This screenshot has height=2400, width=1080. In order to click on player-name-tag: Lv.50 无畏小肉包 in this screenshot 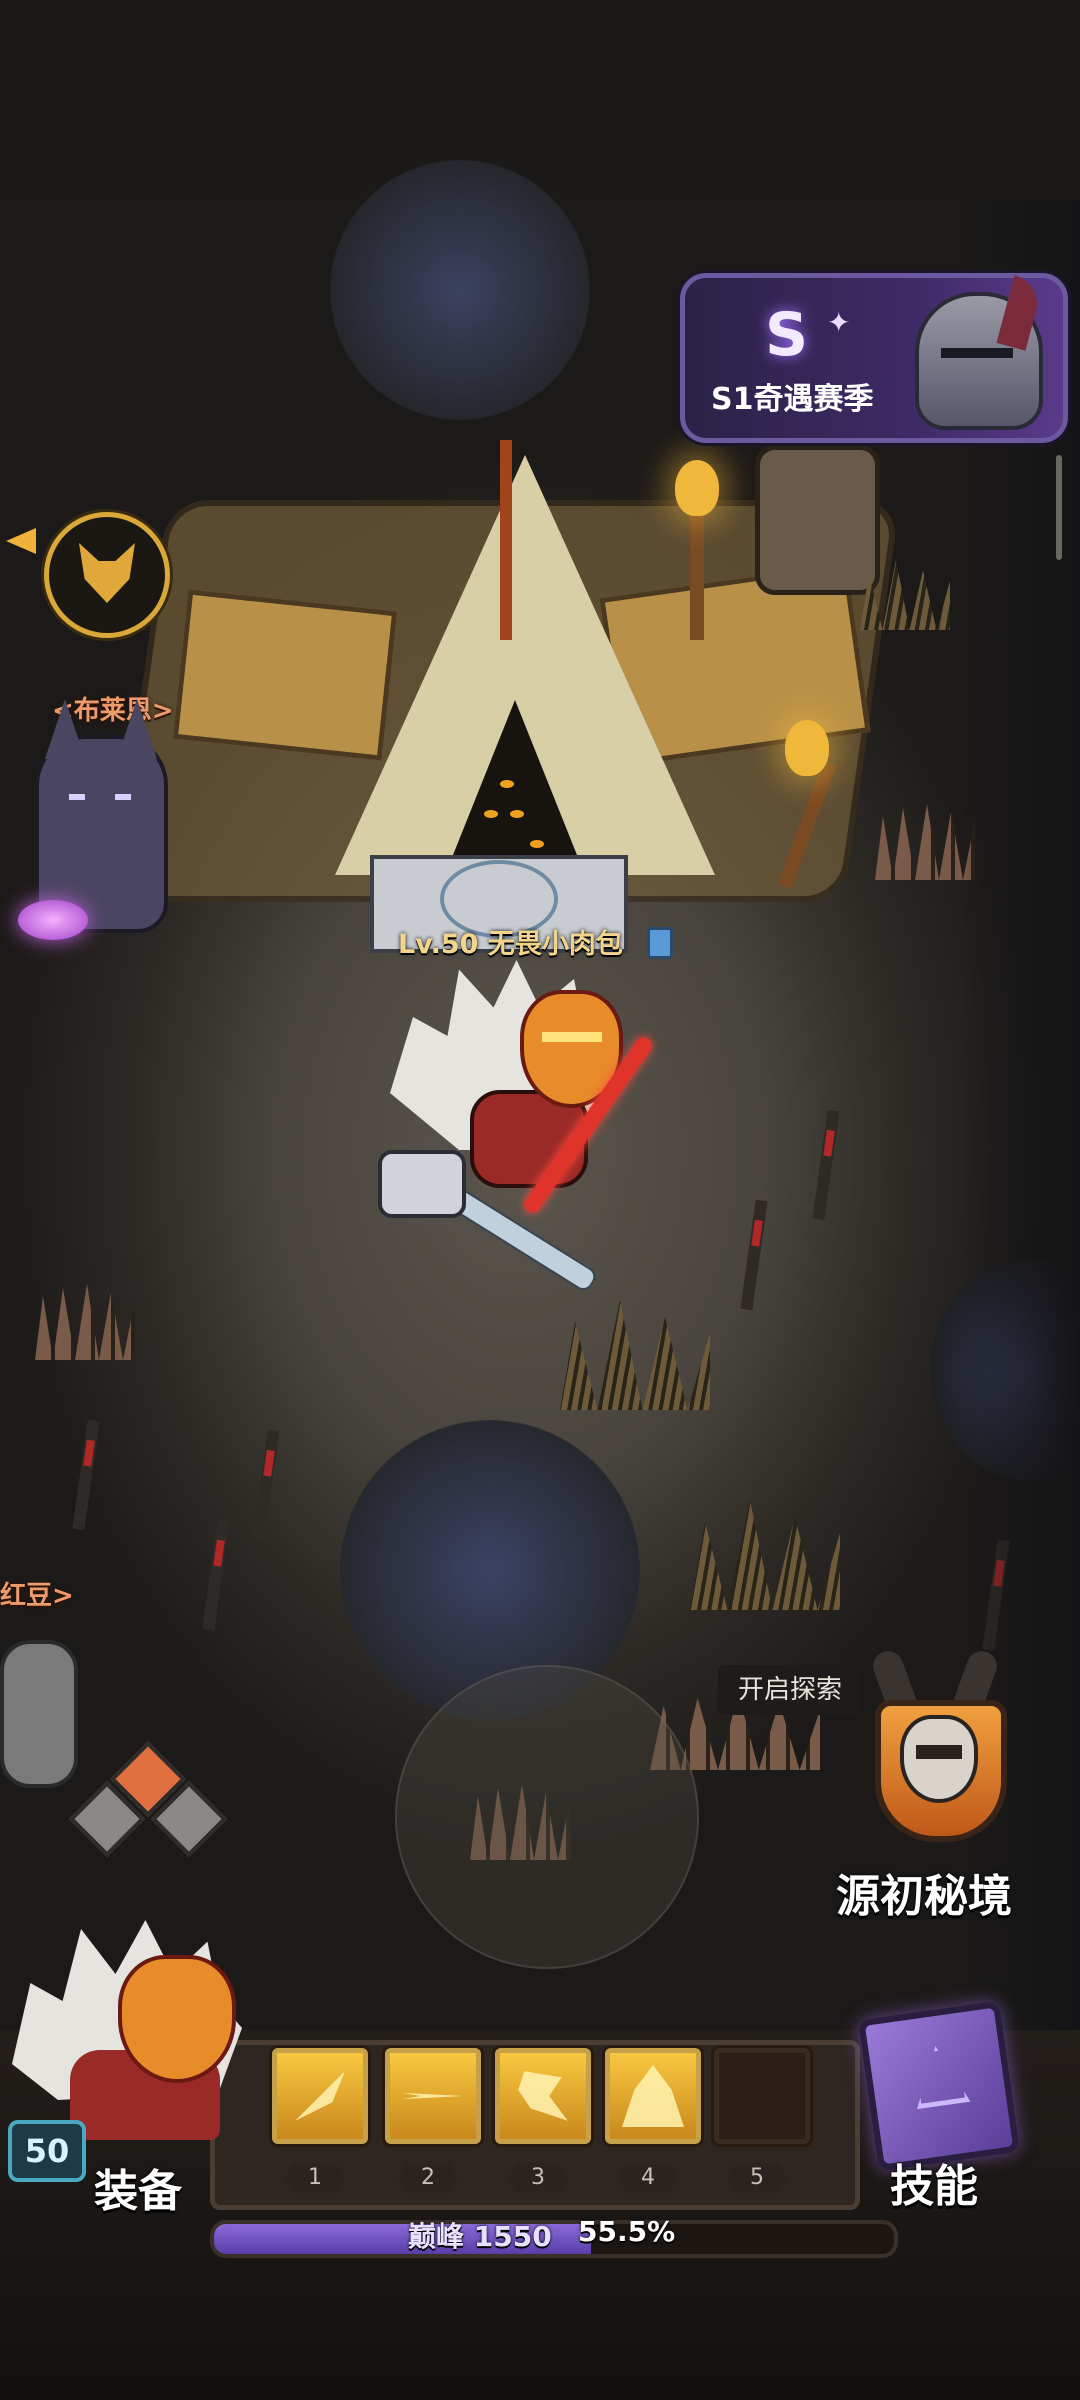, I will do `click(510, 944)`.